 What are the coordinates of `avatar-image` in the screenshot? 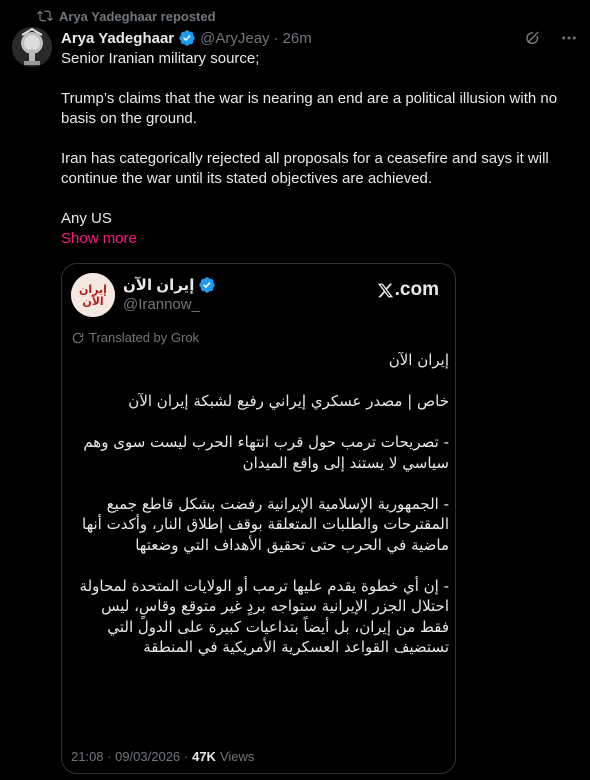 It's located at (32, 47).